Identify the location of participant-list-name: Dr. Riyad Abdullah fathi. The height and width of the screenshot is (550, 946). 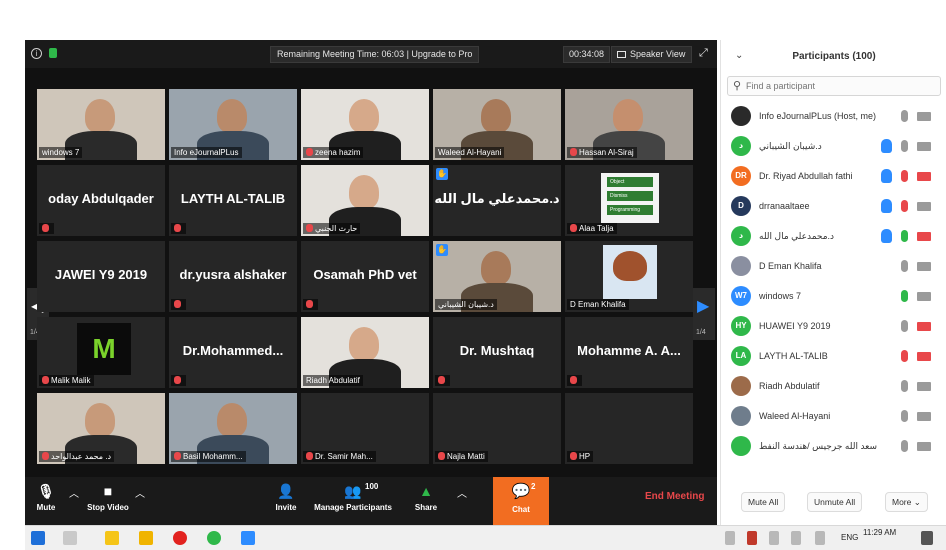
(806, 176).